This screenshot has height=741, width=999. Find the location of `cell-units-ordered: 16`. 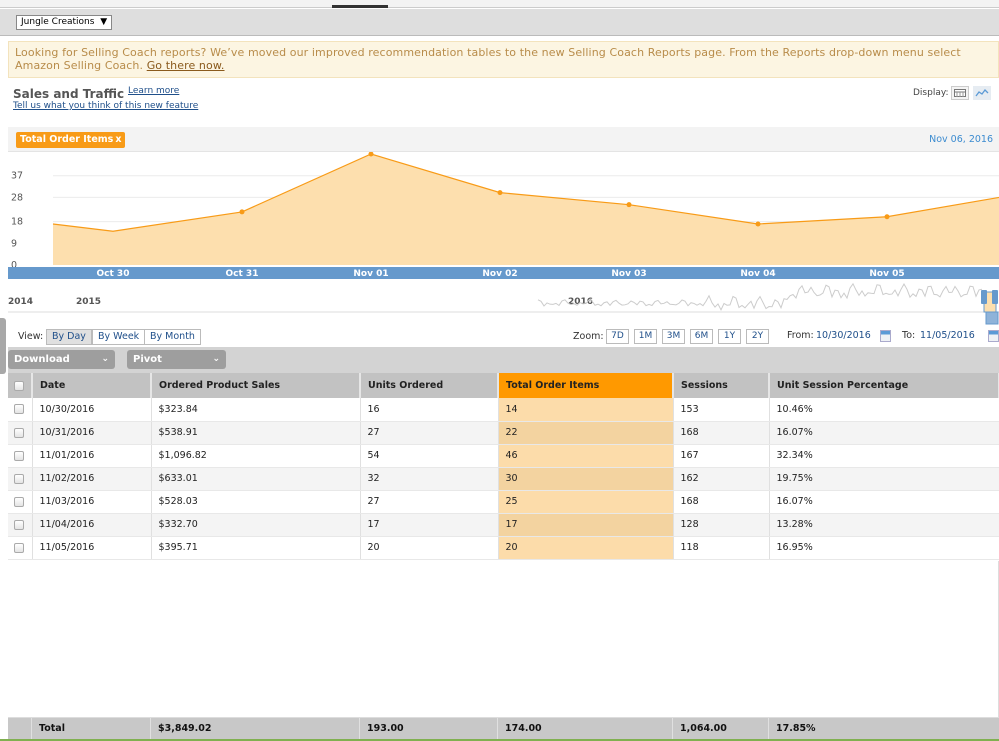

cell-units-ordered: 16 is located at coordinates (429, 410).